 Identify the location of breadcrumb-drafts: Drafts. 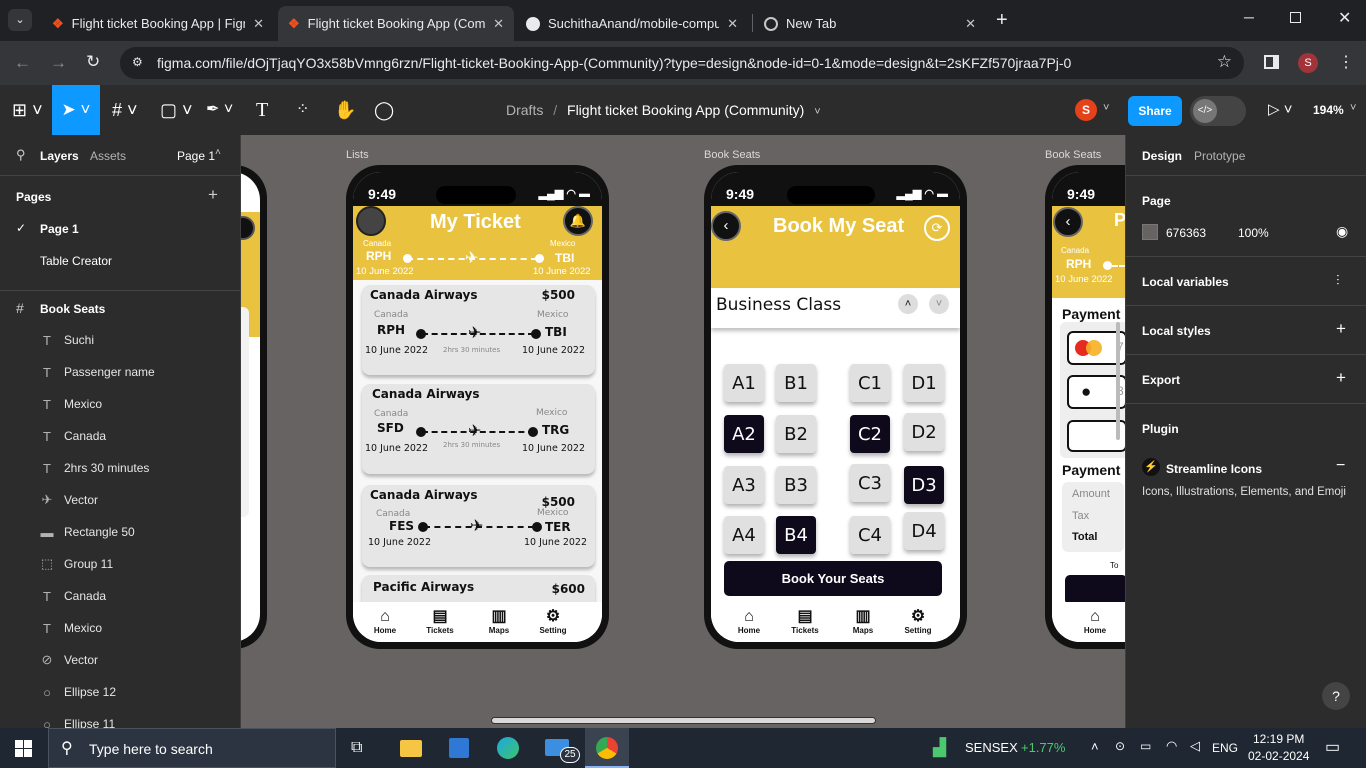
(524, 110).